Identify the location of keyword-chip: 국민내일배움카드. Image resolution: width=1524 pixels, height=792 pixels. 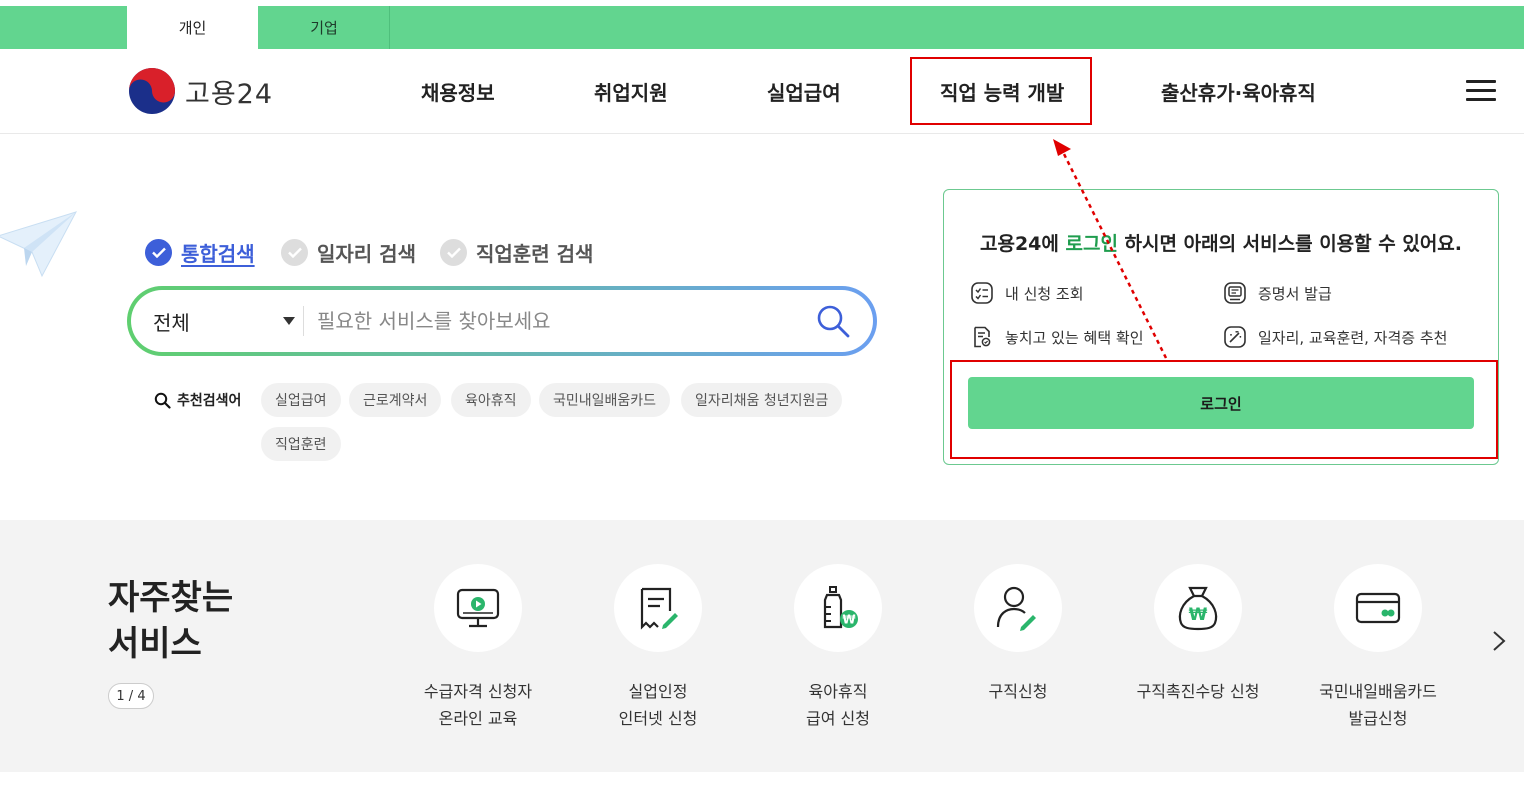
(605, 400).